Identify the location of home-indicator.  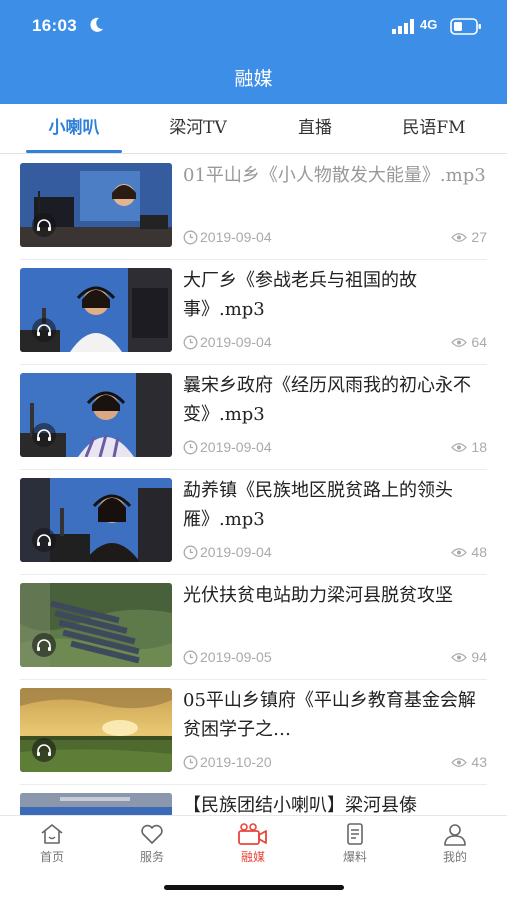
(254, 887).